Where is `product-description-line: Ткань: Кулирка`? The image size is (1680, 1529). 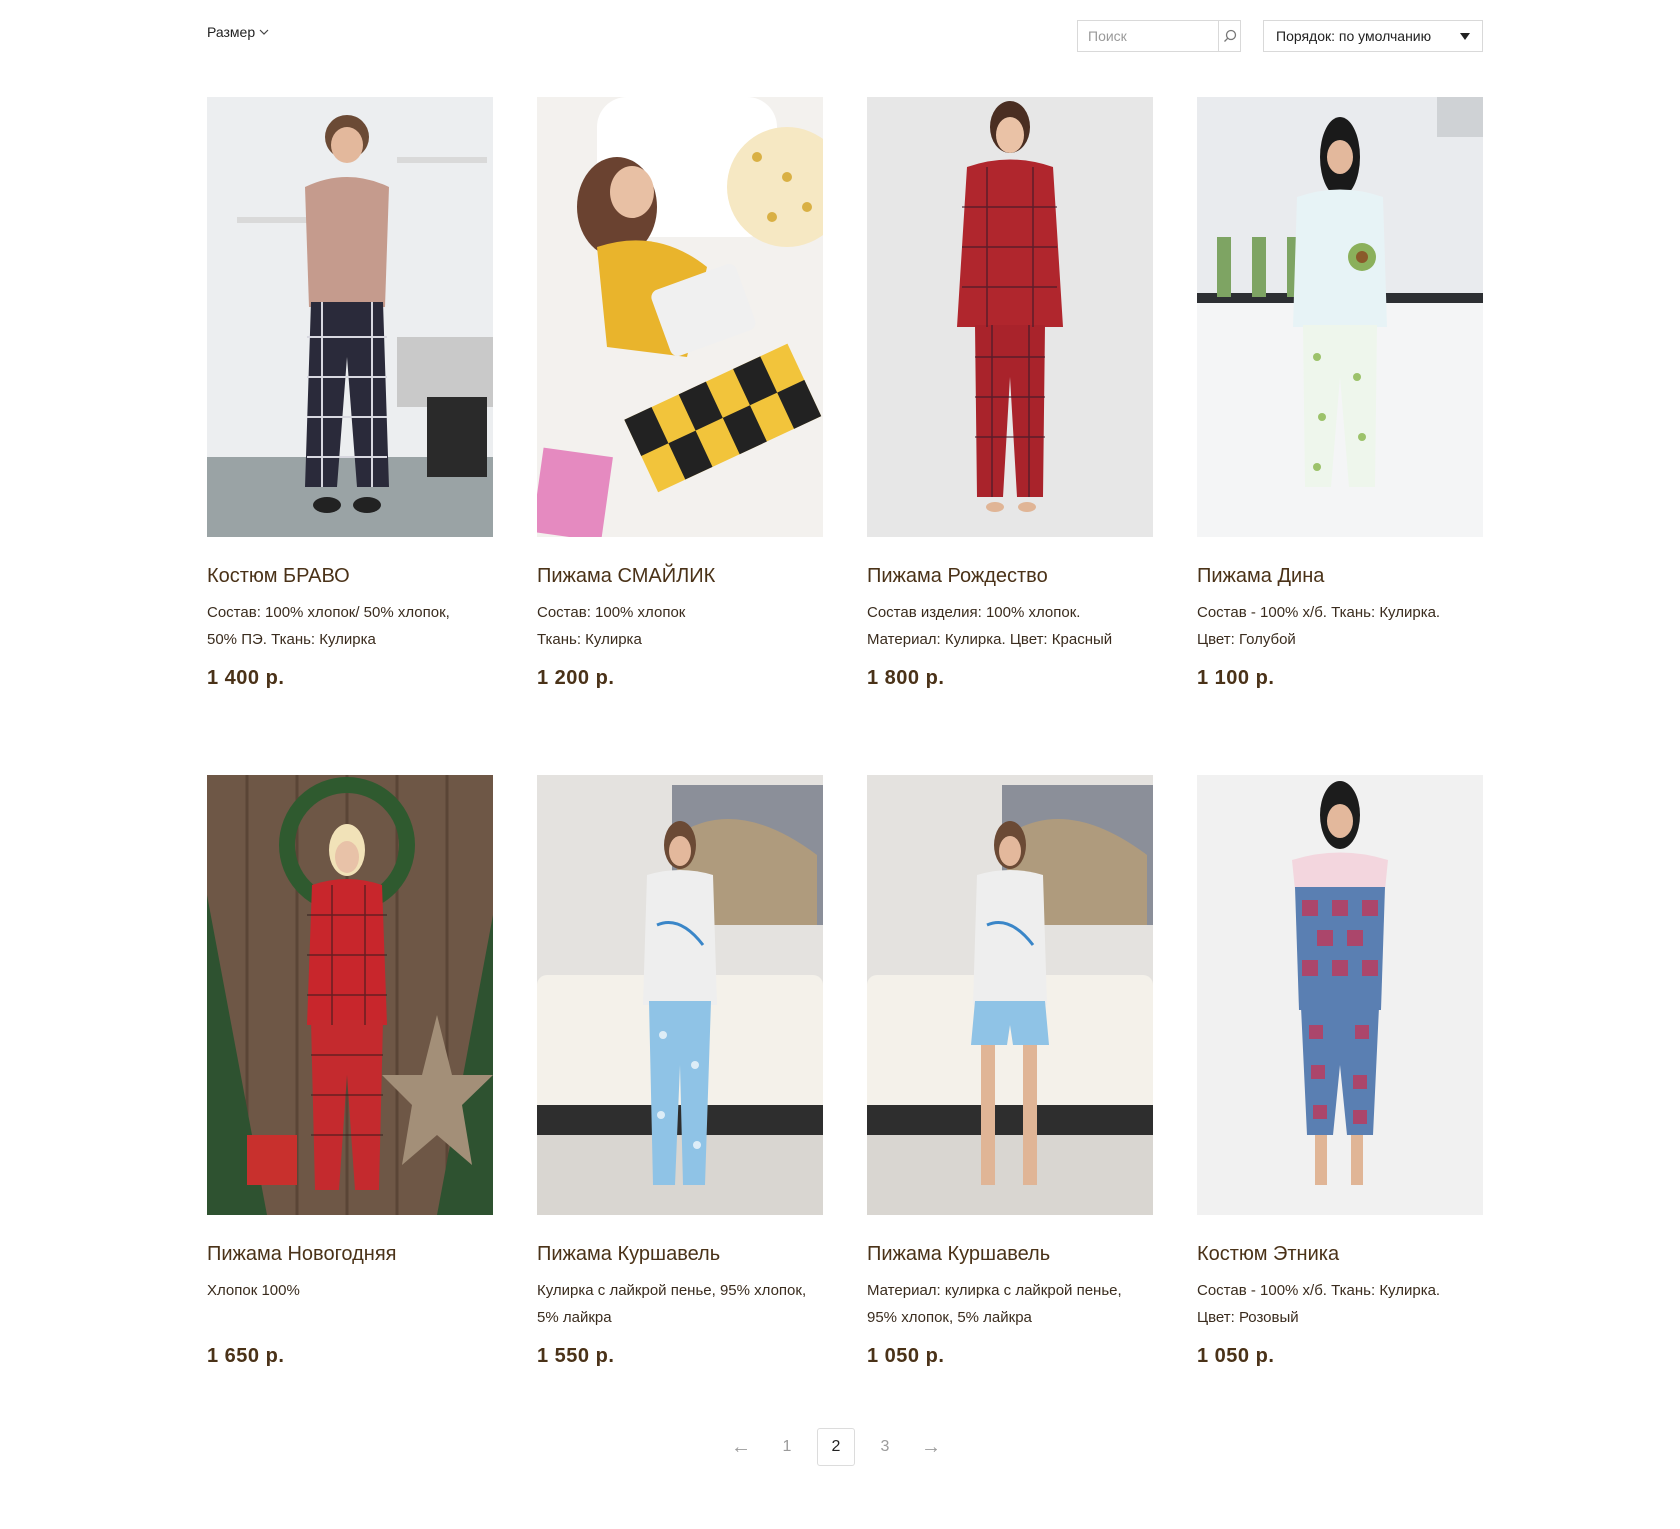
product-description-line: Ткань: Кулирка is located at coordinates (589, 639).